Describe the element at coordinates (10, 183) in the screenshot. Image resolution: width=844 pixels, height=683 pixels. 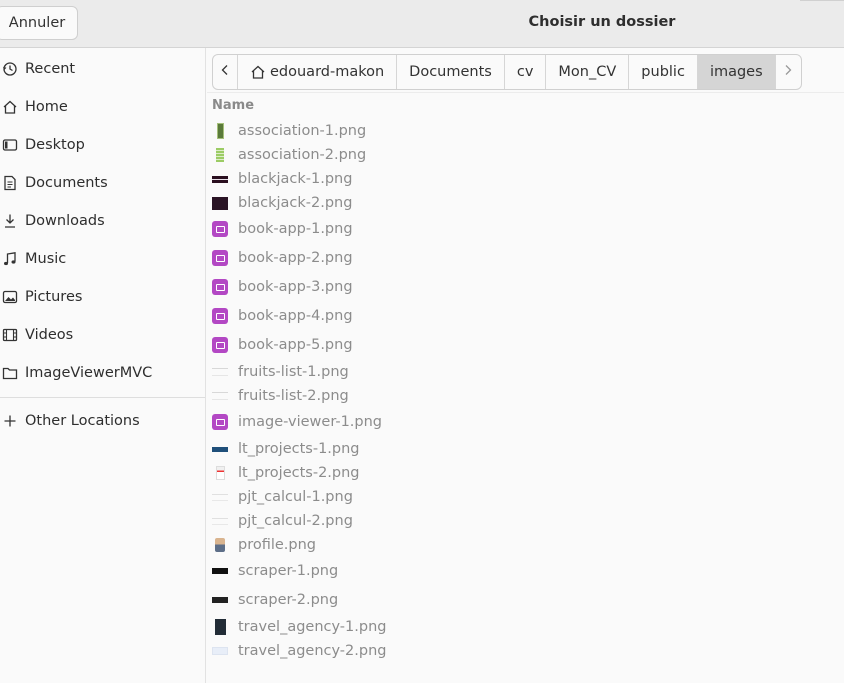
I see `document-icon` at that location.